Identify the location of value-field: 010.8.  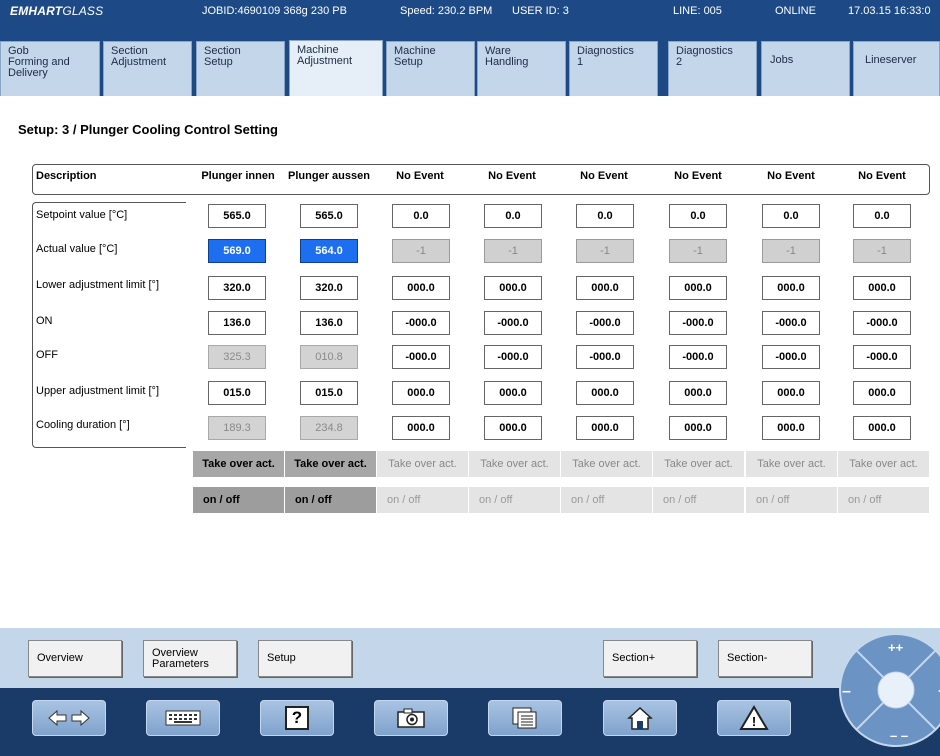
(329, 357).